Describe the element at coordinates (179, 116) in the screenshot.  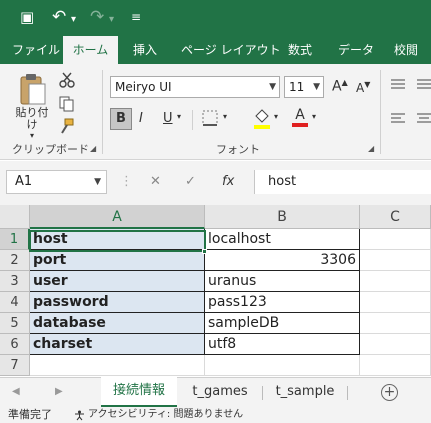
I see `underline-dropdown-icon: ▾` at that location.